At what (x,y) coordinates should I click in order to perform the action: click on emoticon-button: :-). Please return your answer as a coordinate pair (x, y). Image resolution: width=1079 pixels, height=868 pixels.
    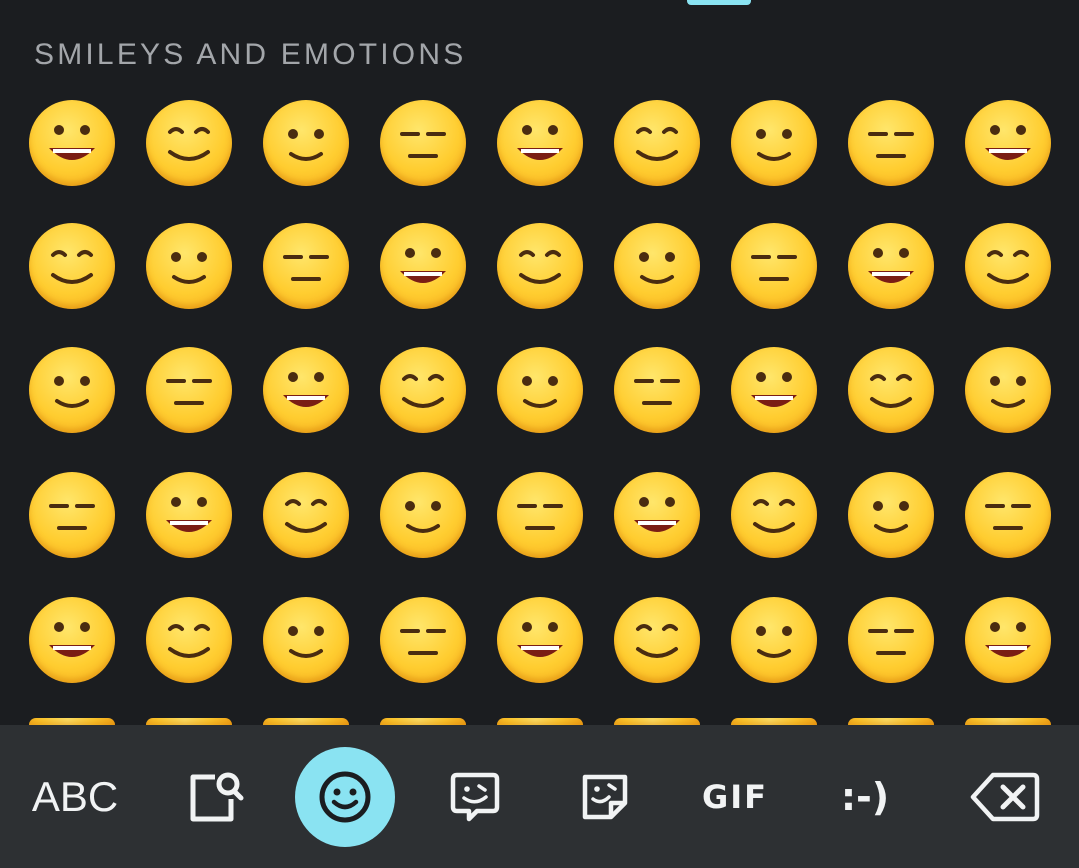
    Looking at the image, I should click on (865, 796).